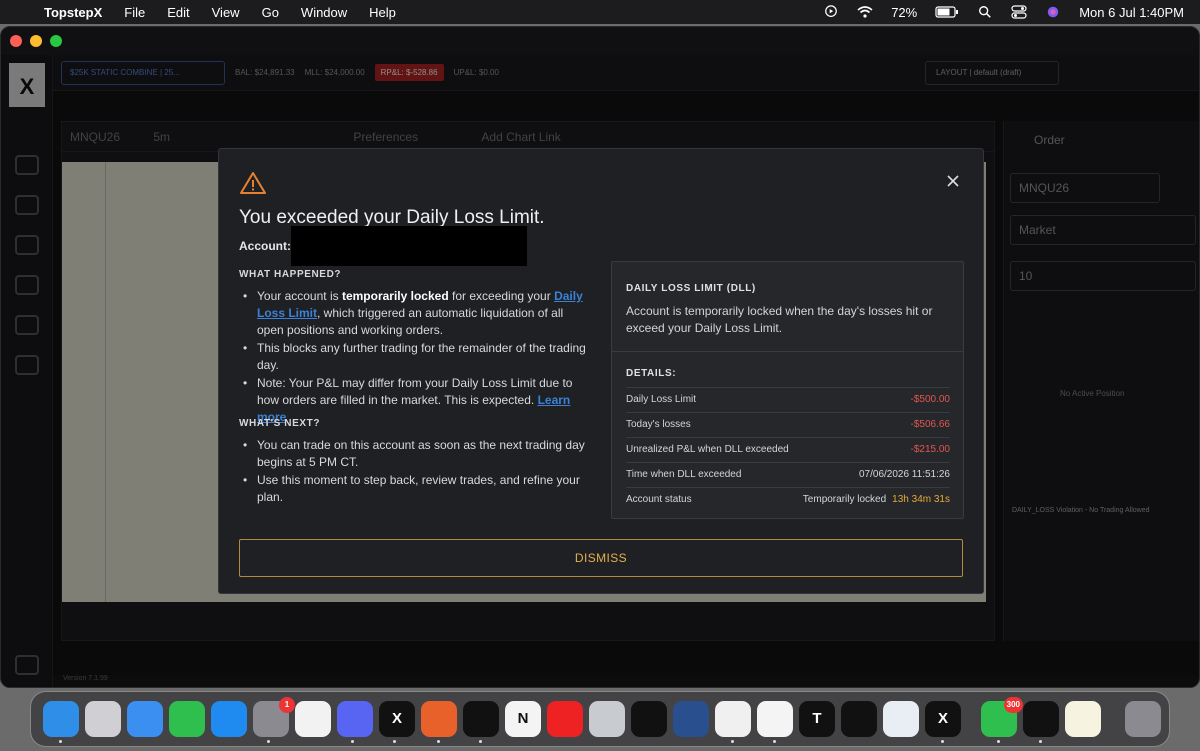 Image resolution: width=1200 pixels, height=751 pixels. What do you see at coordinates (280, 423) in the screenshot?
I see `whats-next-heading: WHAT'S NEXT?` at bounding box center [280, 423].